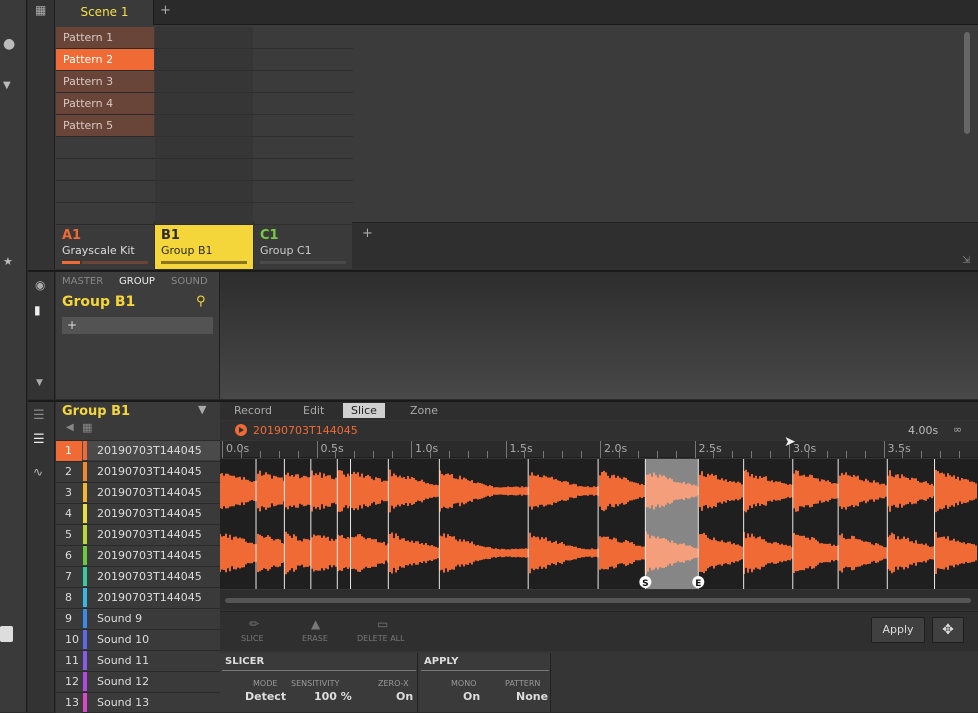  What do you see at coordinates (404, 696) in the screenshot?
I see `zero-x-value: On` at bounding box center [404, 696].